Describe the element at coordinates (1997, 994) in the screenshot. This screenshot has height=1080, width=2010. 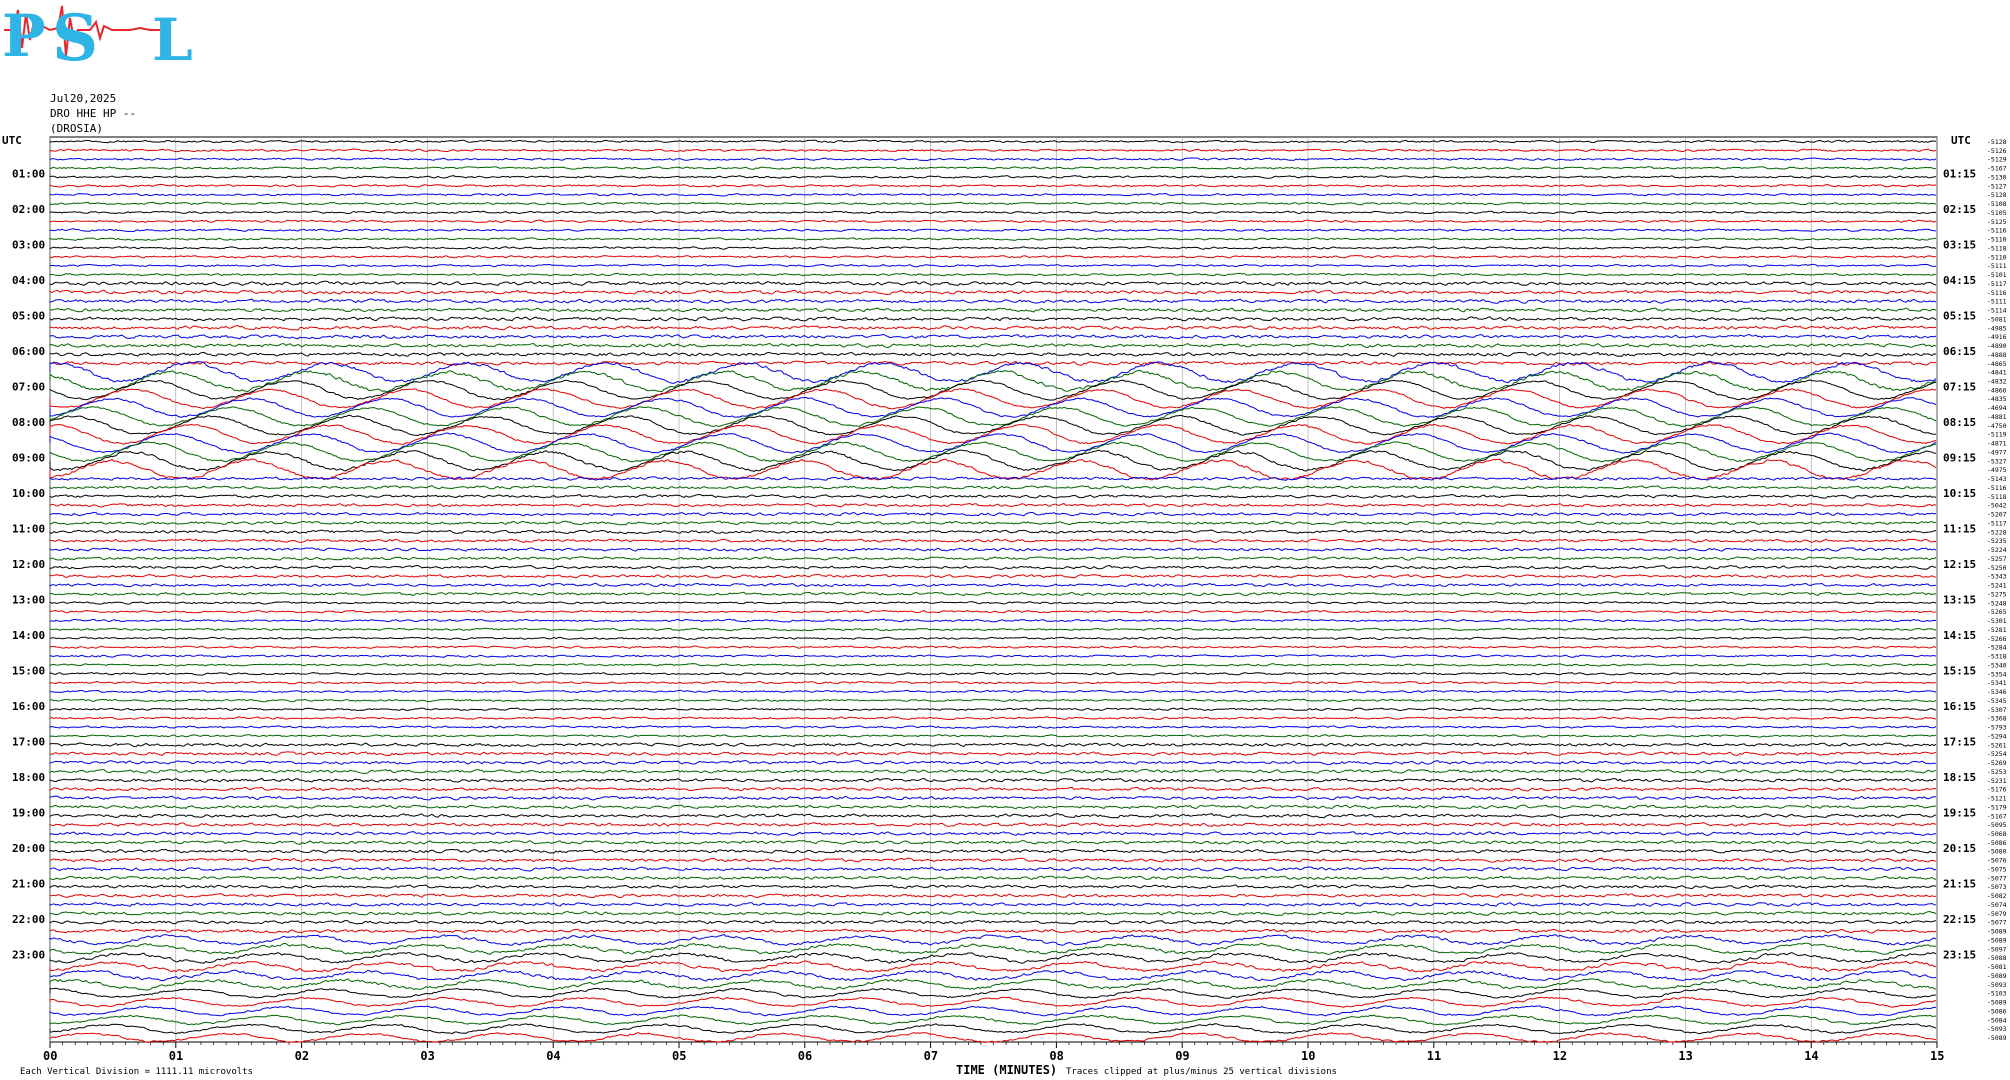
I see `trace-offset-label: -5103` at that location.